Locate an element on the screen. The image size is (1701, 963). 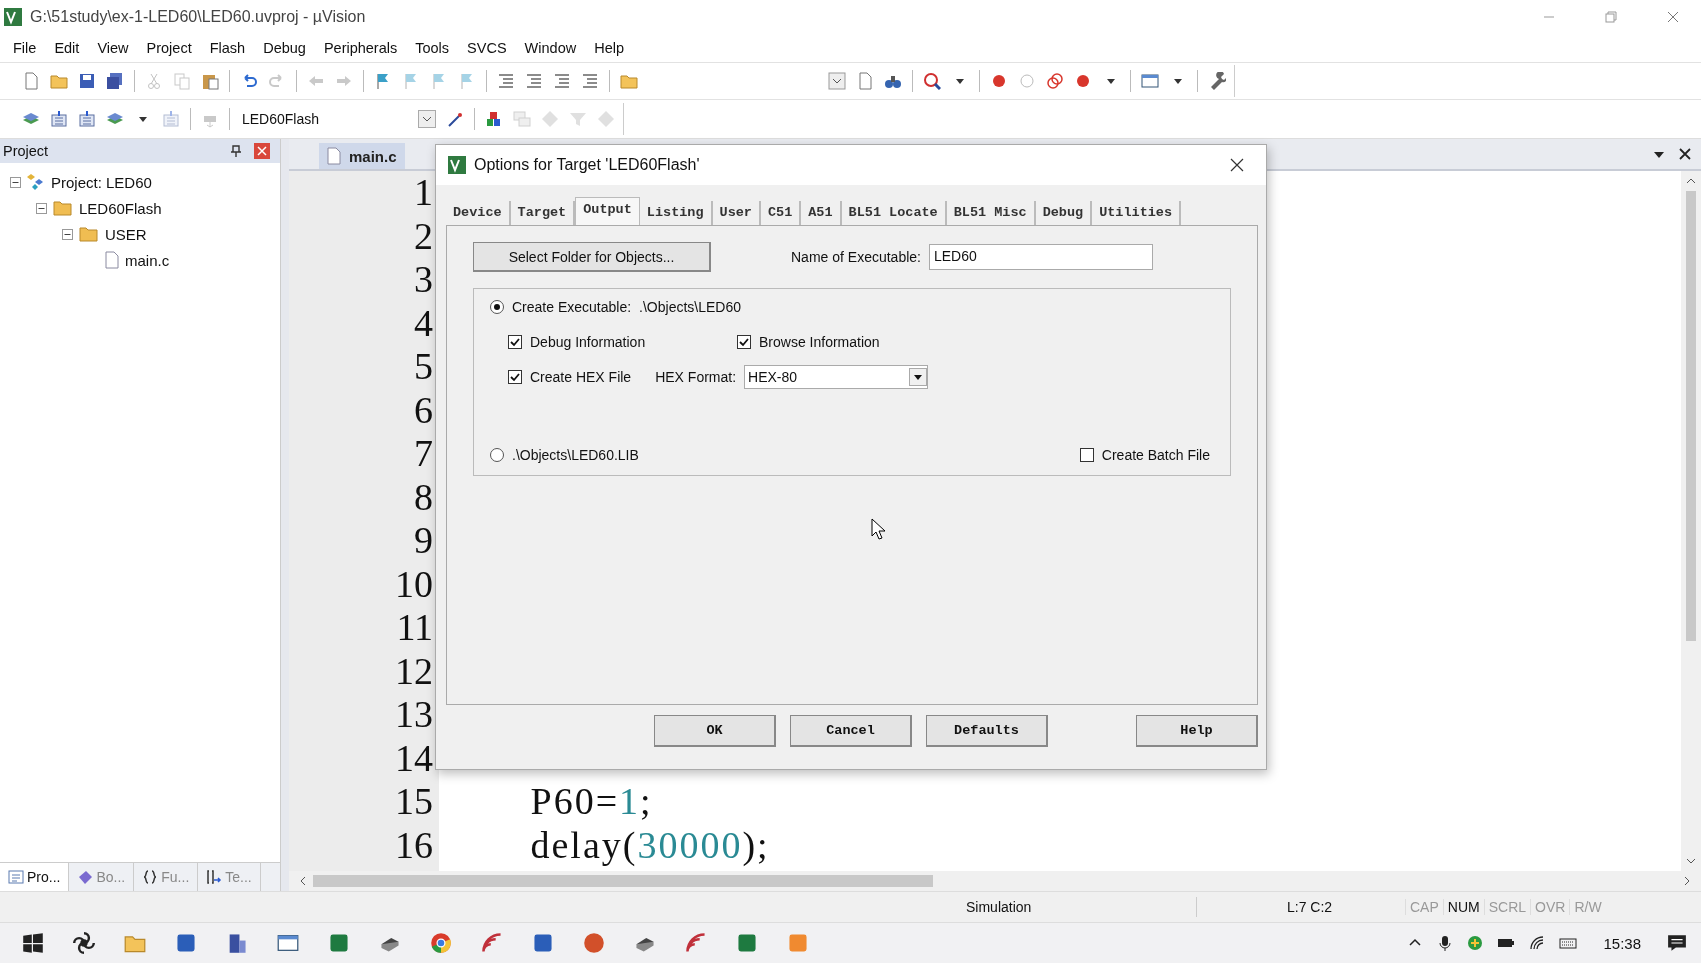
document-app-icon is located at coordinates (185, 943).